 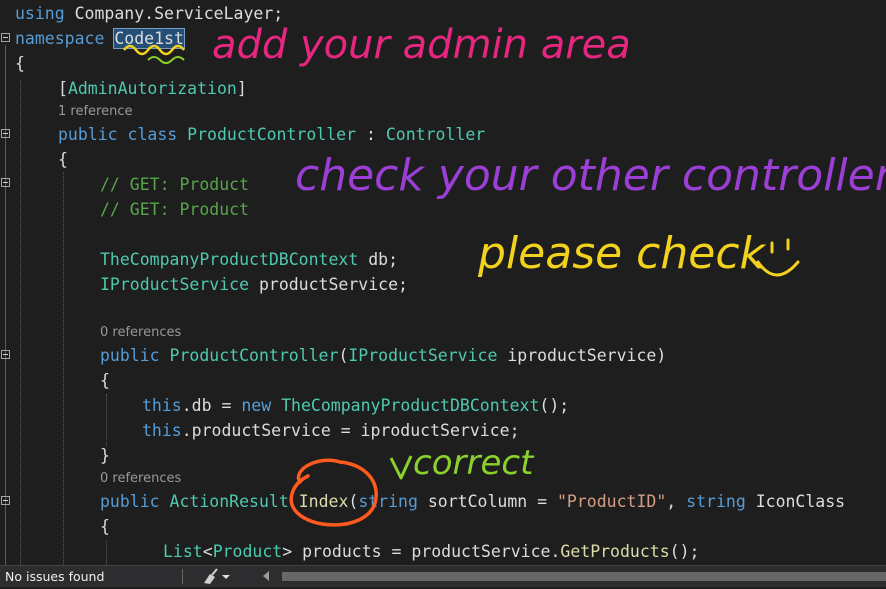 I want to click on return-type: ActionResult, so click(x=229, y=501).